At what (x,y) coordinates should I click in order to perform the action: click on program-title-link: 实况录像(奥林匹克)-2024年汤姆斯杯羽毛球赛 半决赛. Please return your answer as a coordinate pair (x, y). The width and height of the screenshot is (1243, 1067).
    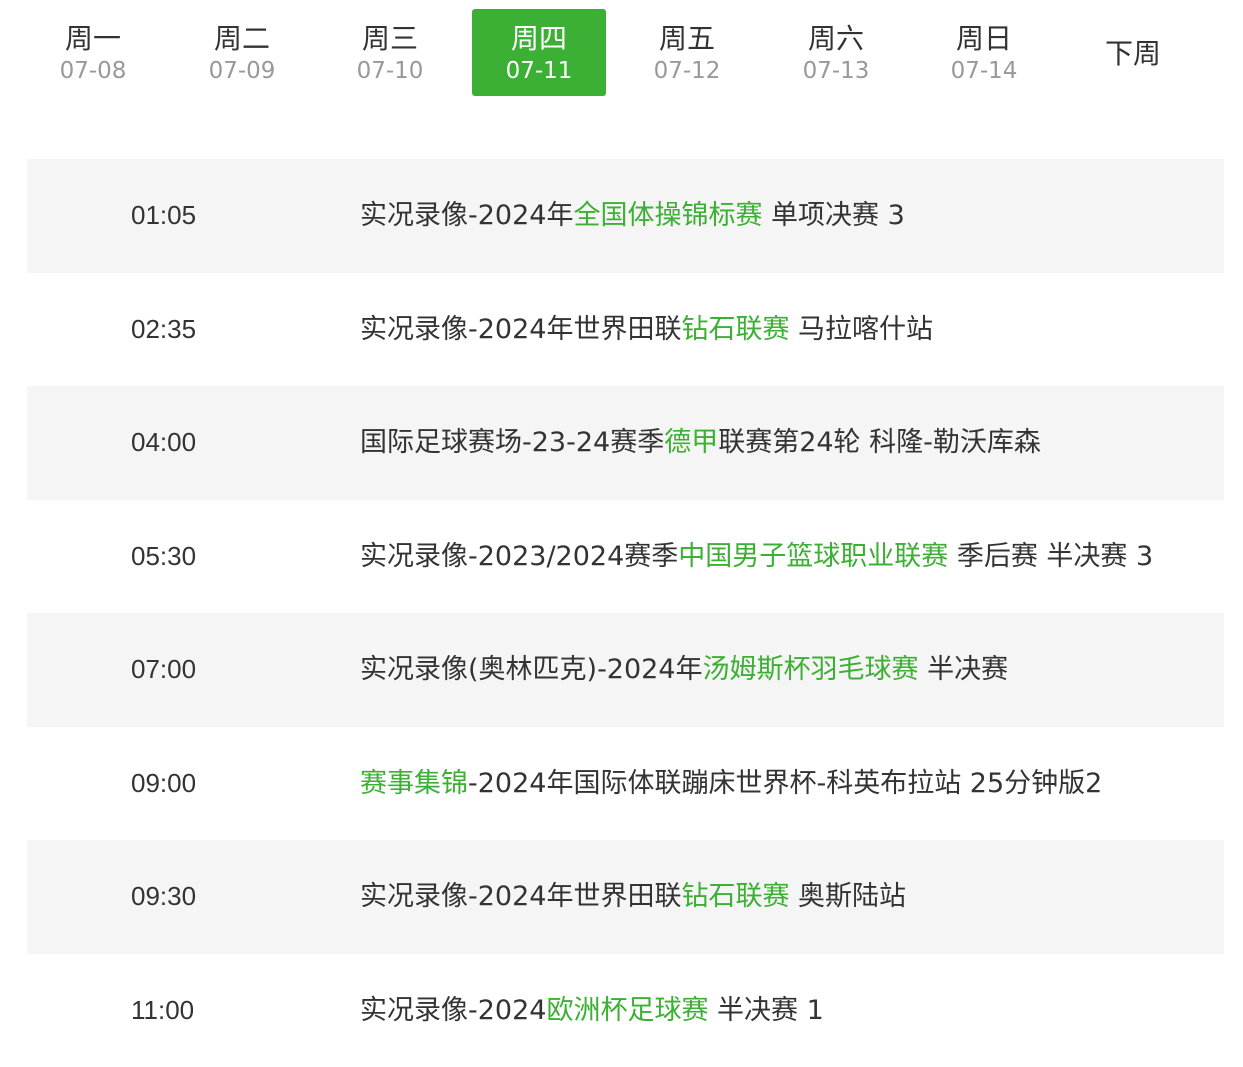
    Looking at the image, I should click on (684, 669).